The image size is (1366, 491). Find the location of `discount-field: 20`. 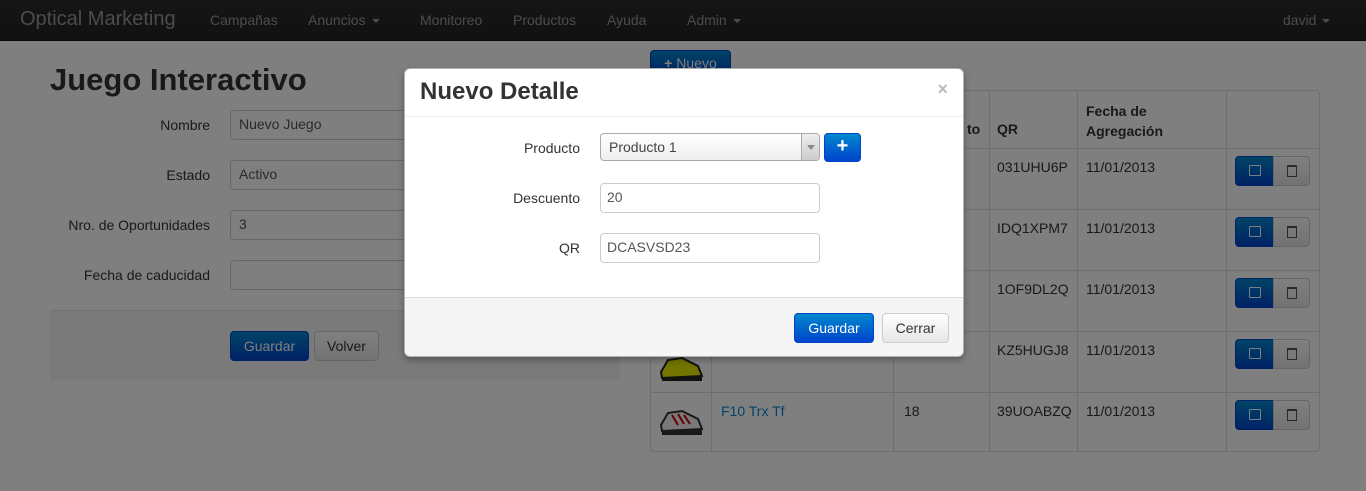

discount-field: 20 is located at coordinates (710, 198).